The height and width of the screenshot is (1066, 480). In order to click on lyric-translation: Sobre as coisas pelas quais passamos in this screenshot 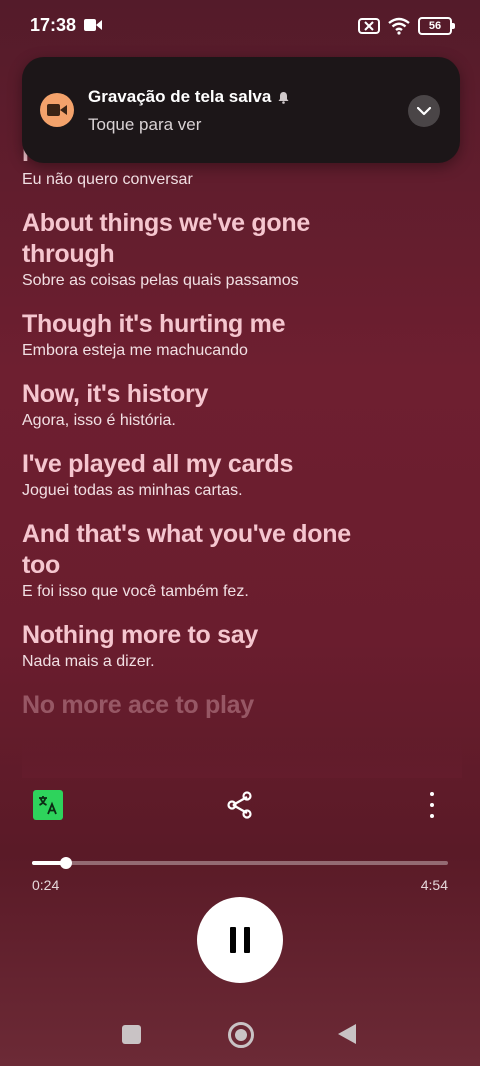, I will do `click(160, 280)`.